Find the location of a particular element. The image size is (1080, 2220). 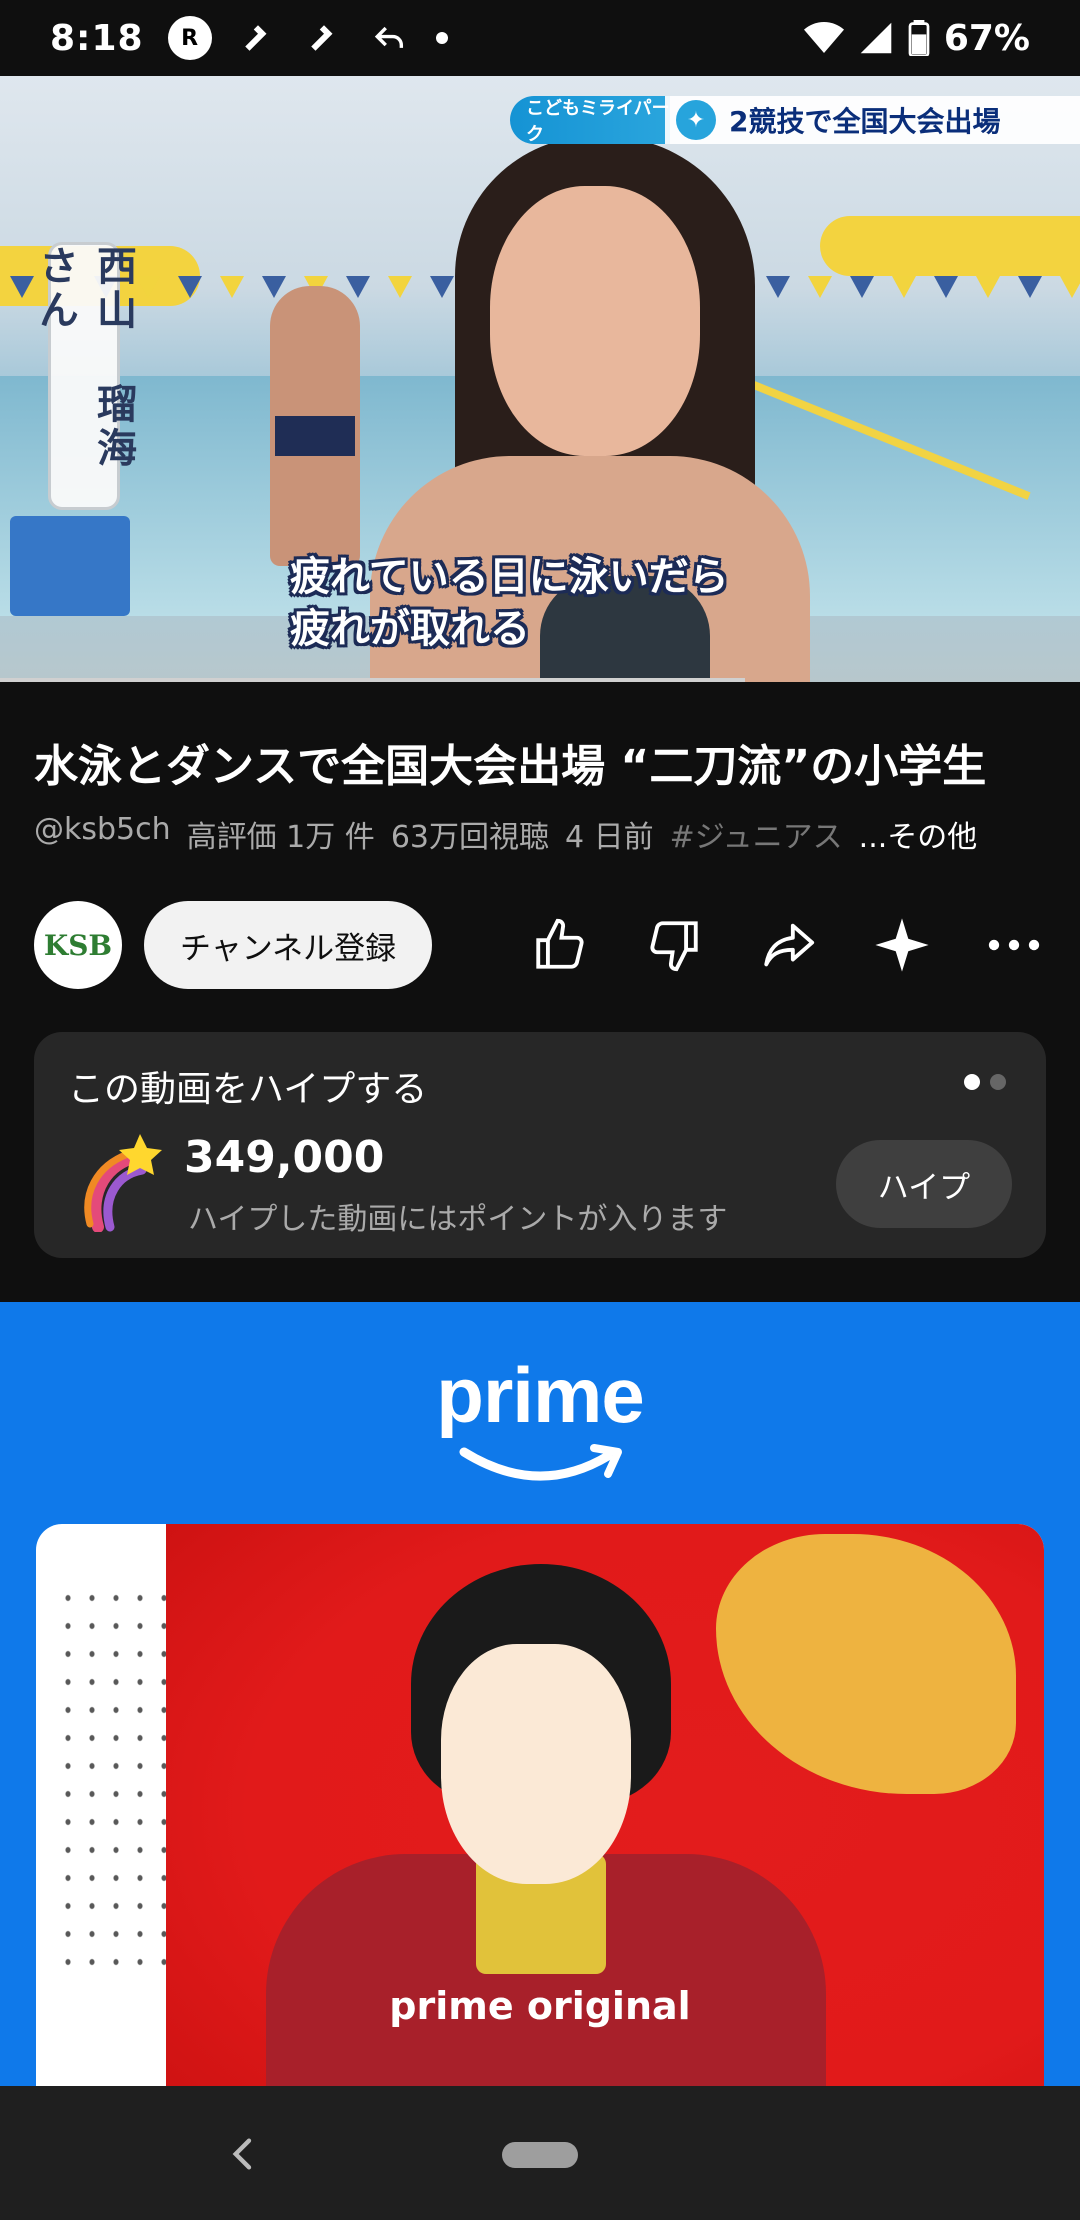

share-icon is located at coordinates (788, 945).